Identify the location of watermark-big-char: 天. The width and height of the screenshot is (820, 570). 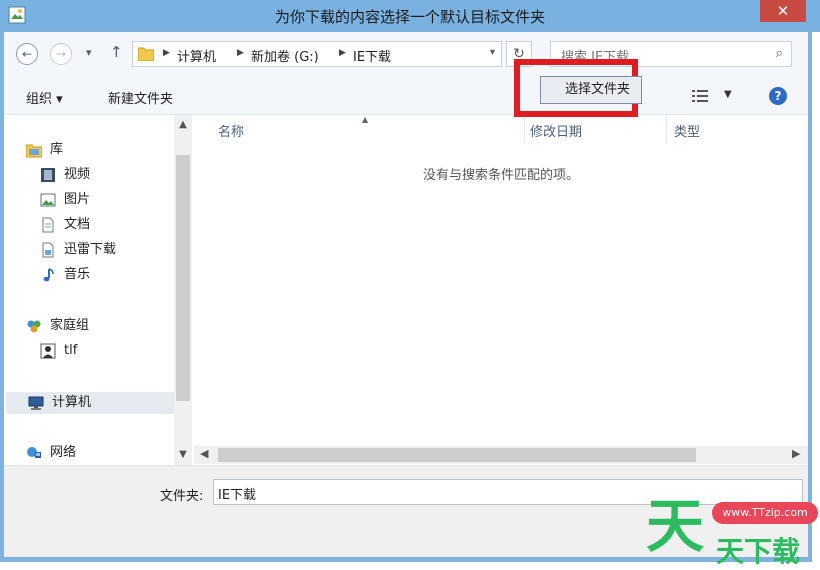
(675, 526).